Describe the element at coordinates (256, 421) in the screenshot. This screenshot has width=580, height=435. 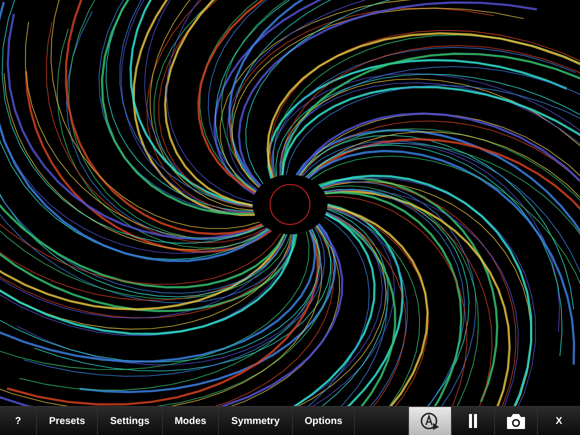
I see `menu-button: Symmetry` at that location.